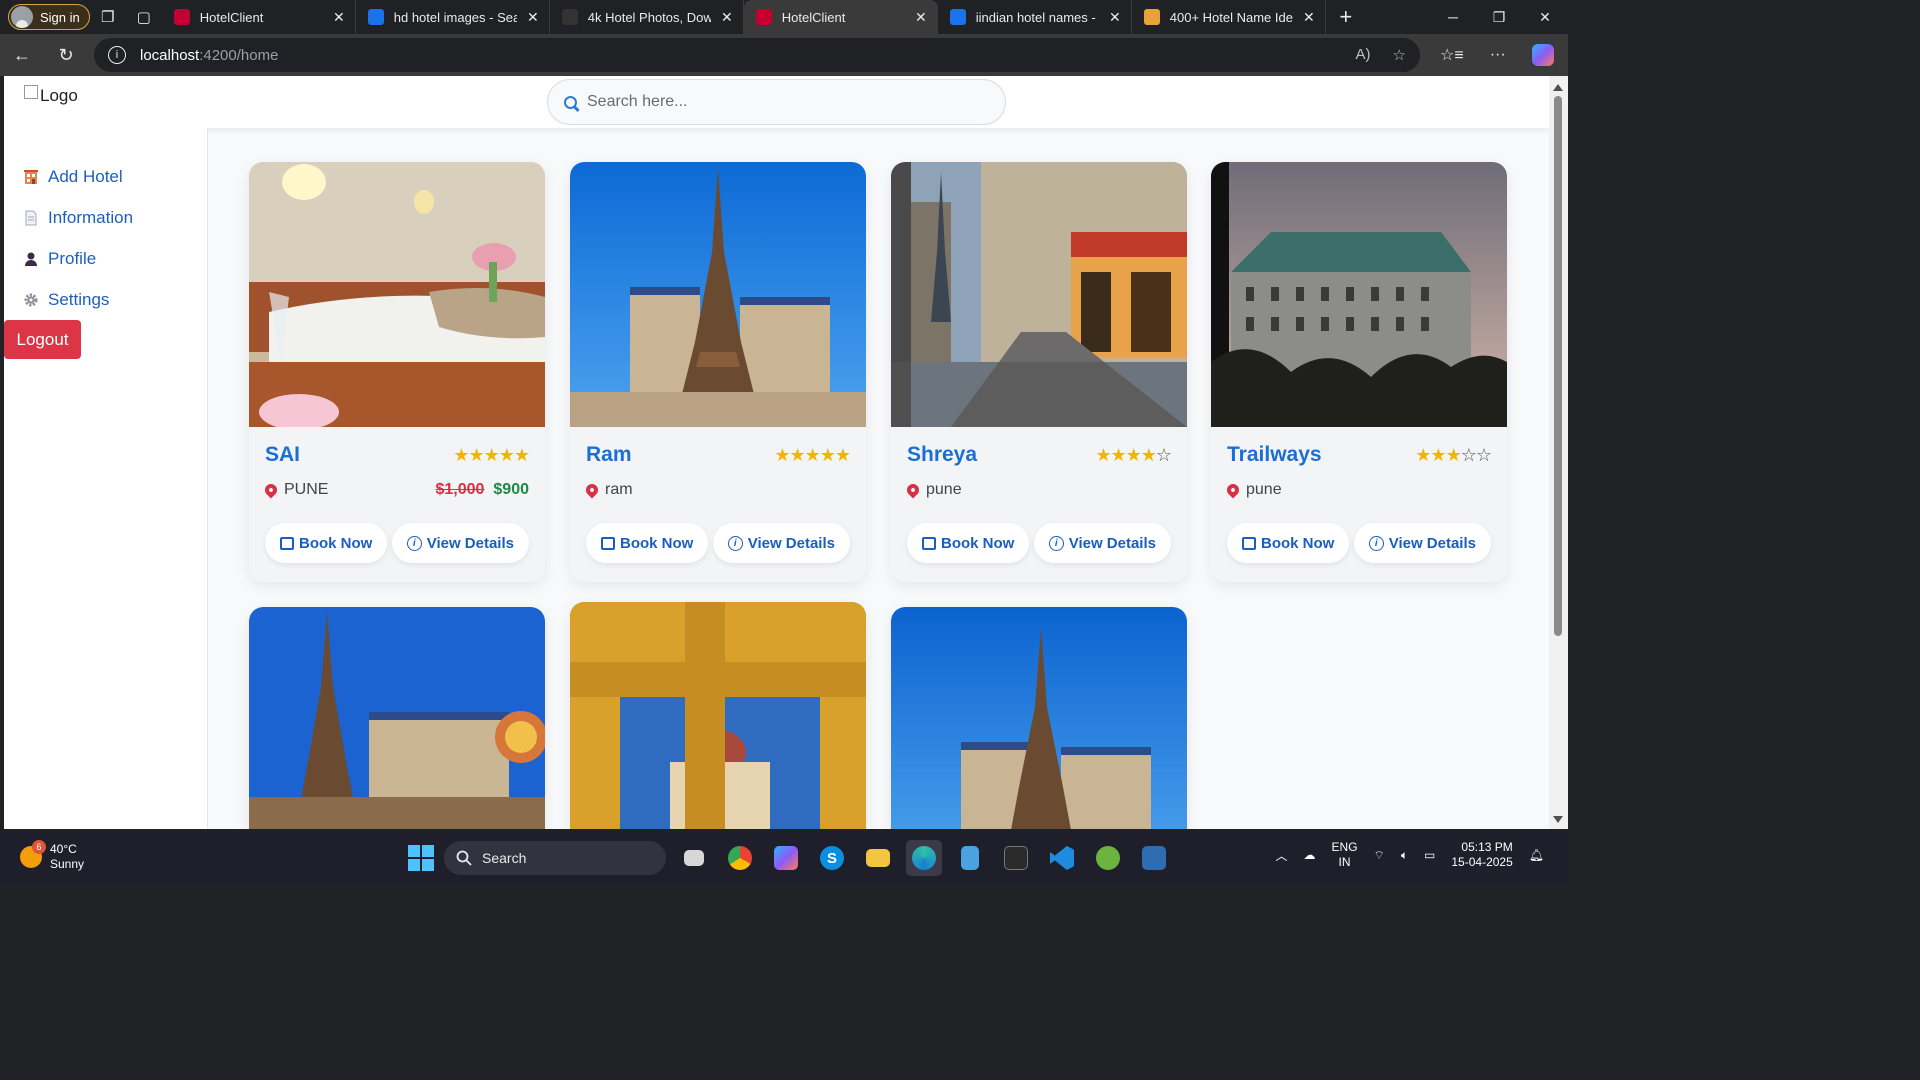 Image resolution: width=1920 pixels, height=1080 pixels. What do you see at coordinates (1154, 858) in the screenshot?
I see `remote-desktop-icon` at bounding box center [1154, 858].